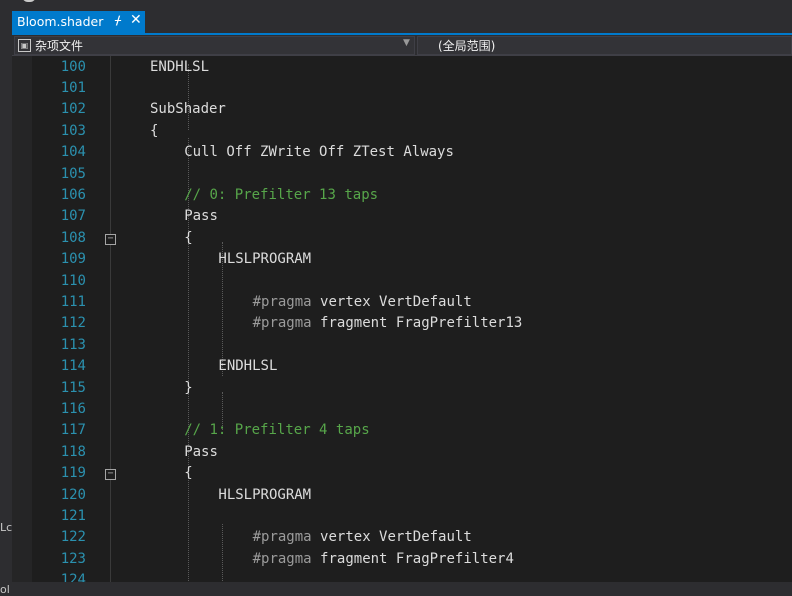 The image size is (792, 596). What do you see at coordinates (222, 555) in the screenshot?
I see `indent-guide` at bounding box center [222, 555].